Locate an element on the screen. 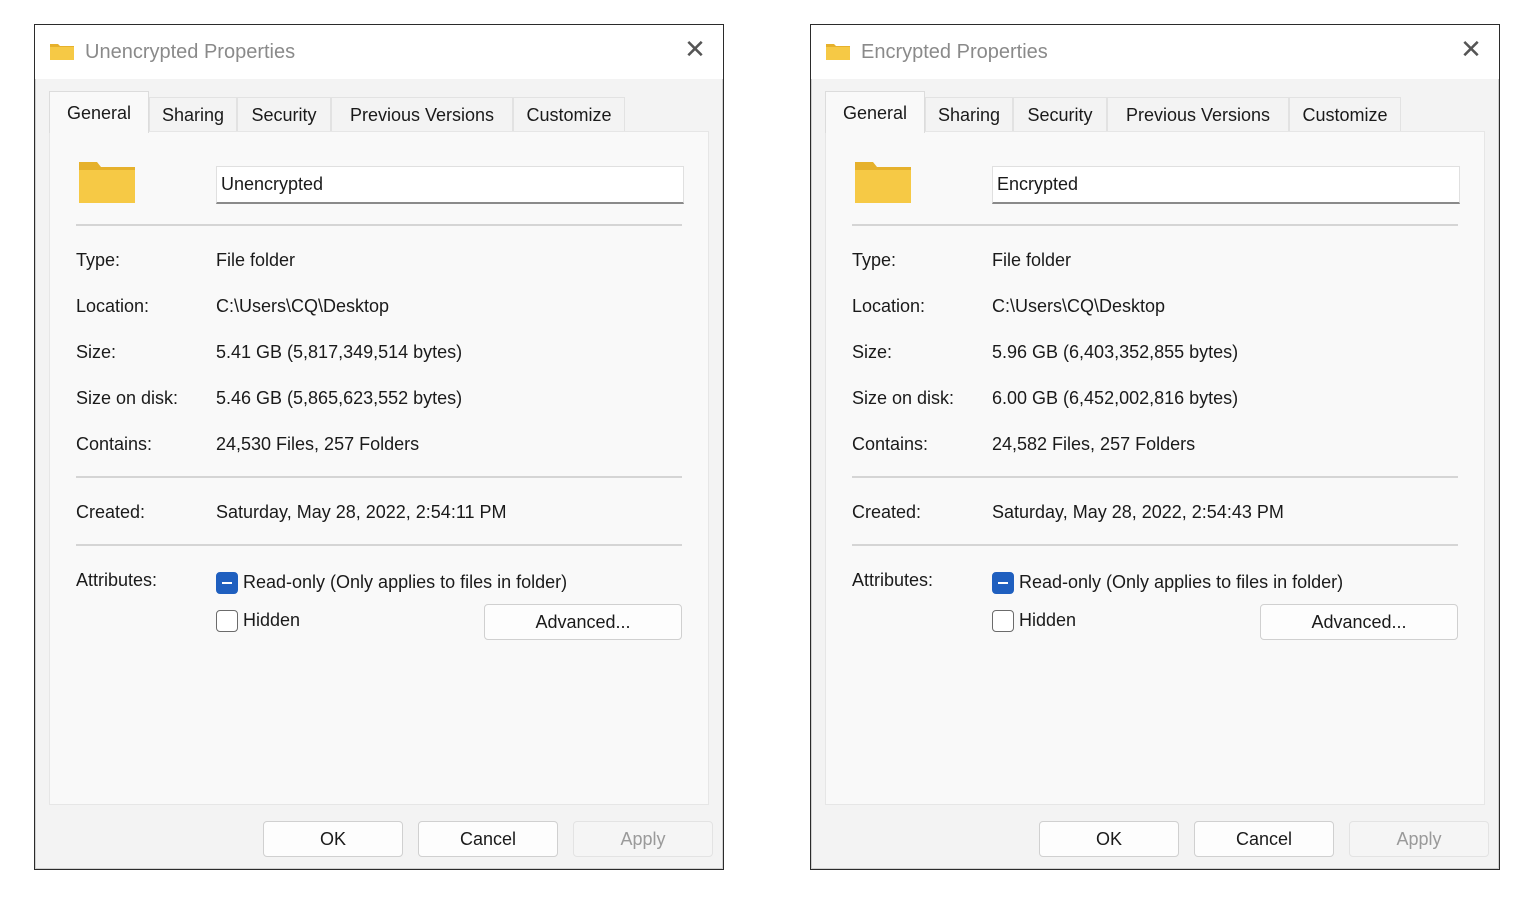 The image size is (1522, 898). size-value: 5.96 GB (6,403,352,855 bytes) is located at coordinates (1115, 352).